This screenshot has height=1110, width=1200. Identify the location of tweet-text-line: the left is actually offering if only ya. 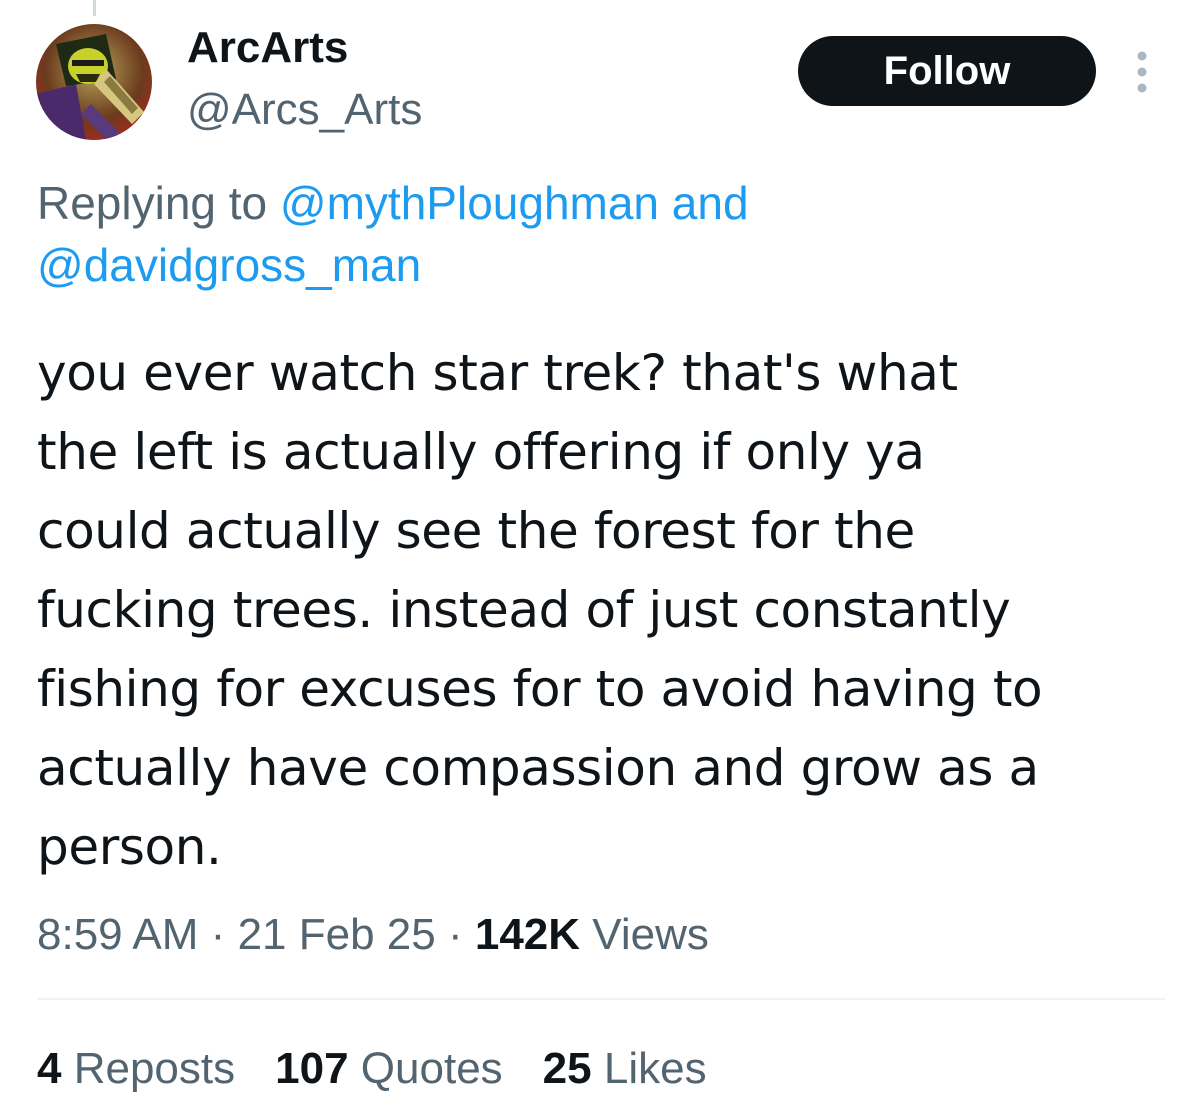
(481, 452).